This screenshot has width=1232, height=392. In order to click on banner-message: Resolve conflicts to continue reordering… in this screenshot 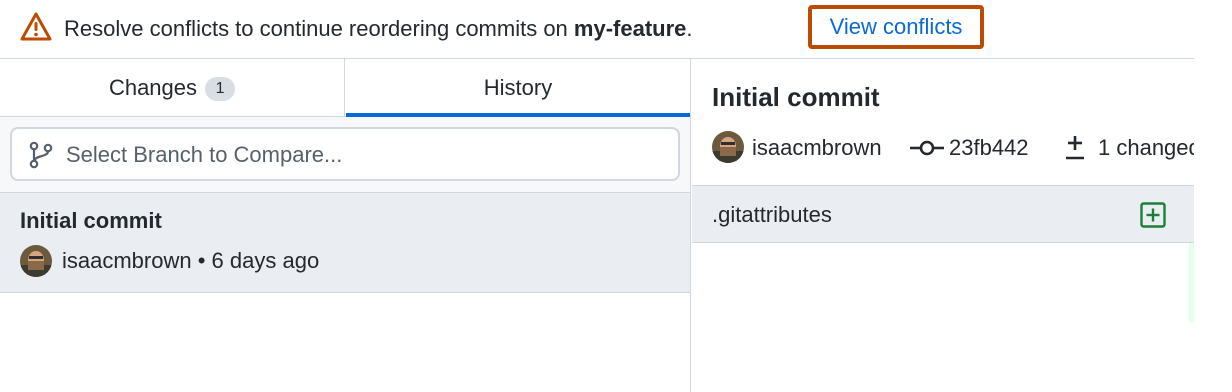, I will do `click(378, 28)`.